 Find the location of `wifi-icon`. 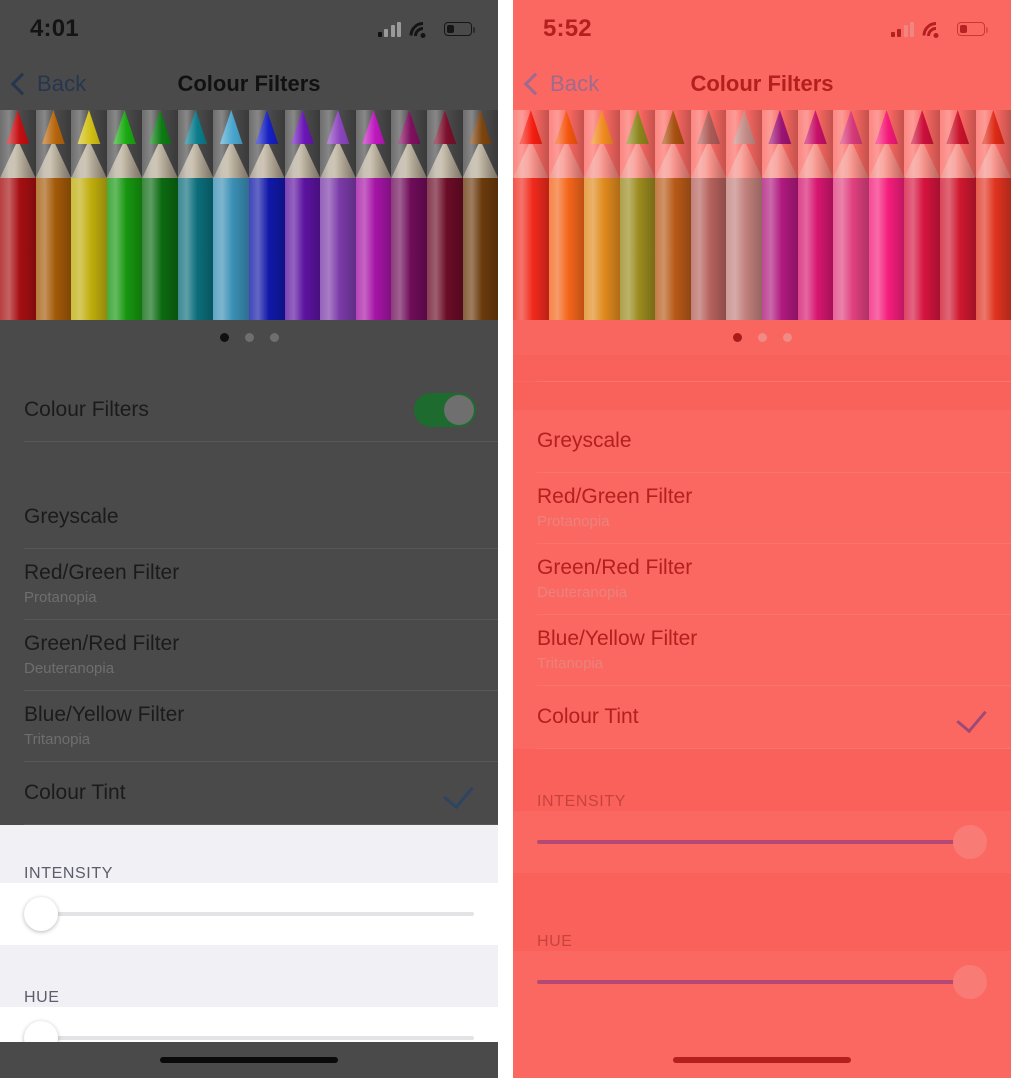

wifi-icon is located at coordinates (935, 35).